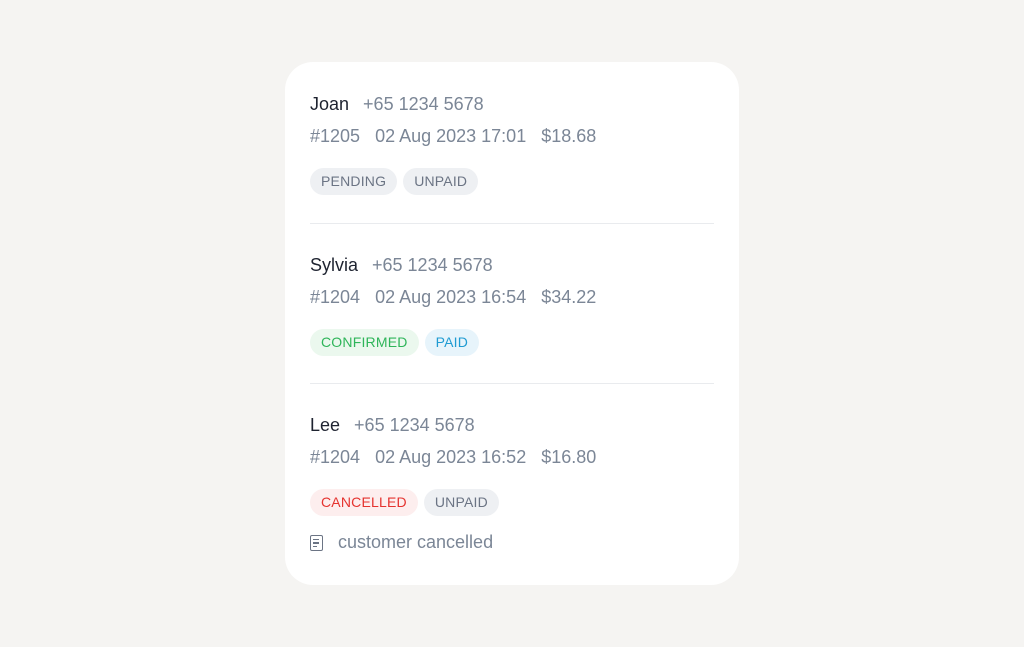  Describe the element at coordinates (335, 136) in the screenshot. I see `order-id: #1205` at that location.